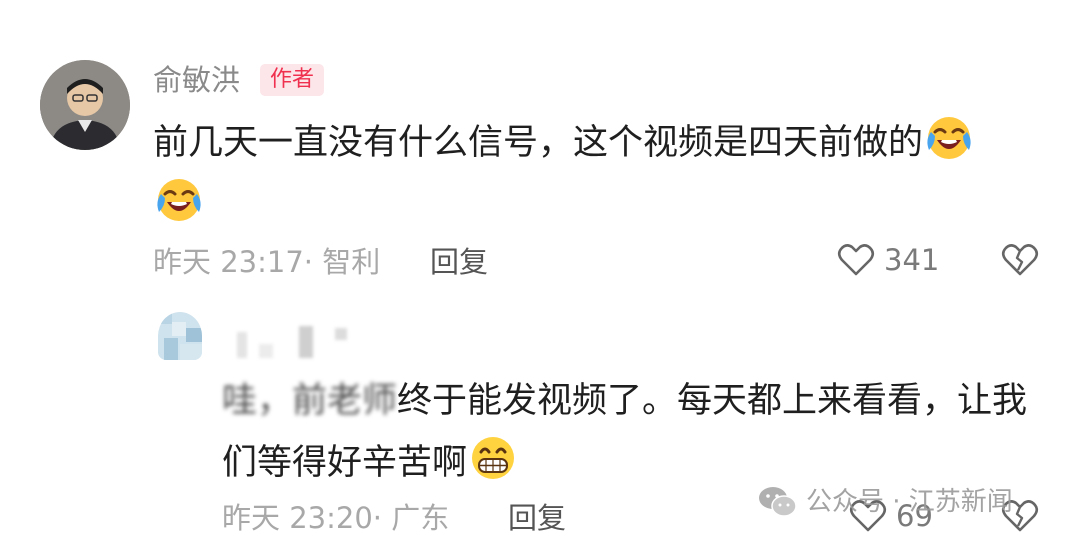 The height and width of the screenshot is (544, 1080). Describe the element at coordinates (267, 262) in the screenshot. I see `comment-timestamp-location: 昨天 23:17· 智利` at that location.